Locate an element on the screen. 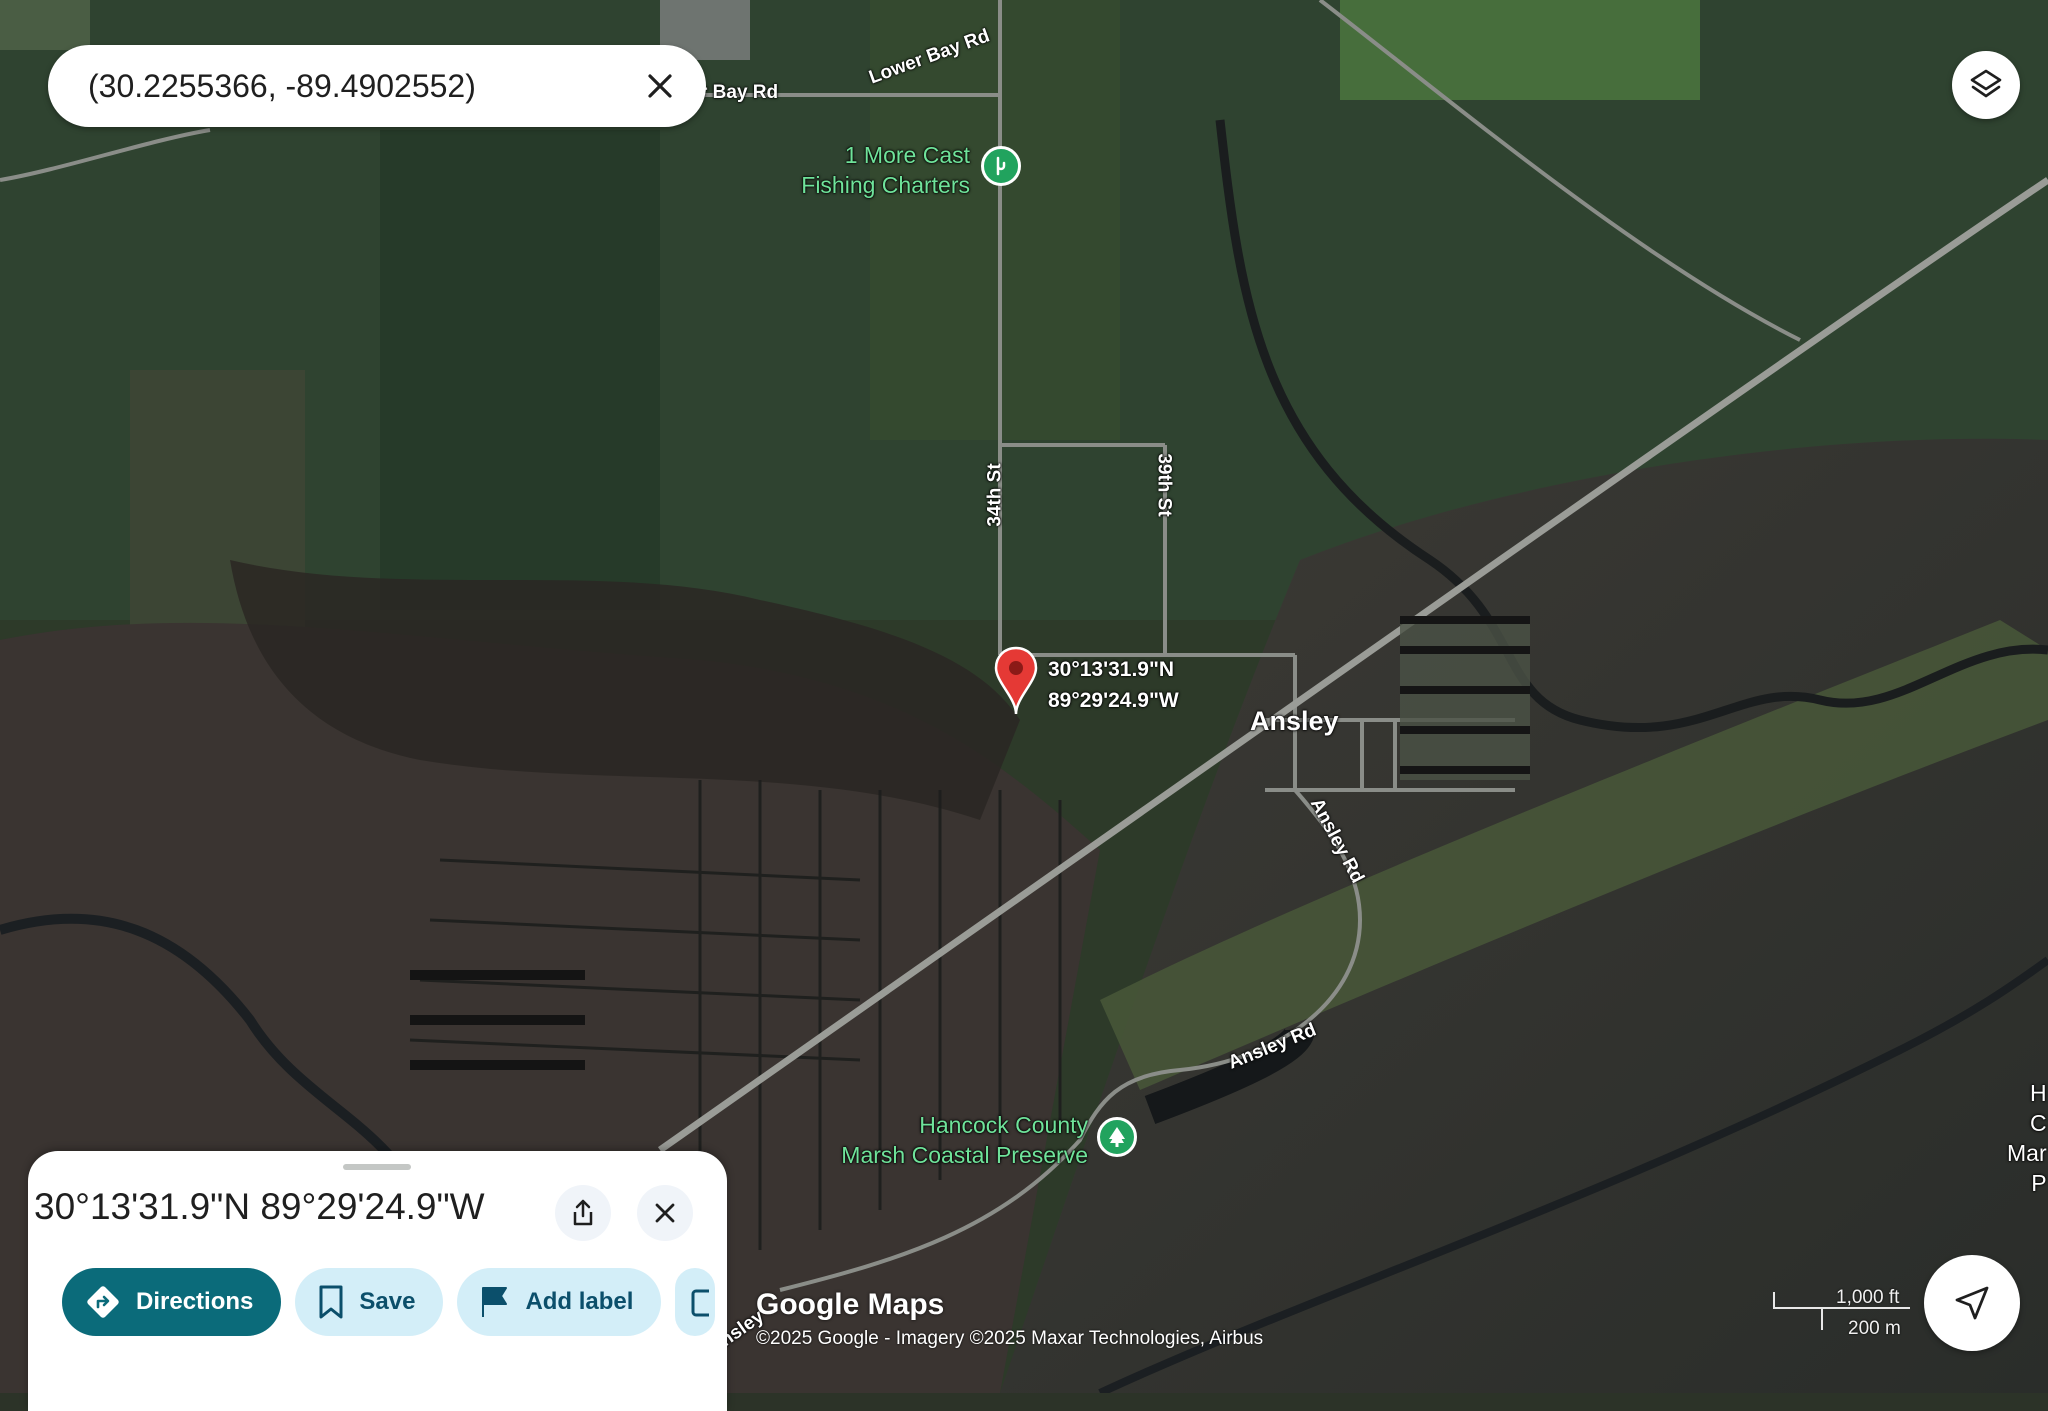 The height and width of the screenshot is (1411, 2048). poi-label-fishing-charters: 1 More Cast Fishing Charters is located at coordinates (875, 170).